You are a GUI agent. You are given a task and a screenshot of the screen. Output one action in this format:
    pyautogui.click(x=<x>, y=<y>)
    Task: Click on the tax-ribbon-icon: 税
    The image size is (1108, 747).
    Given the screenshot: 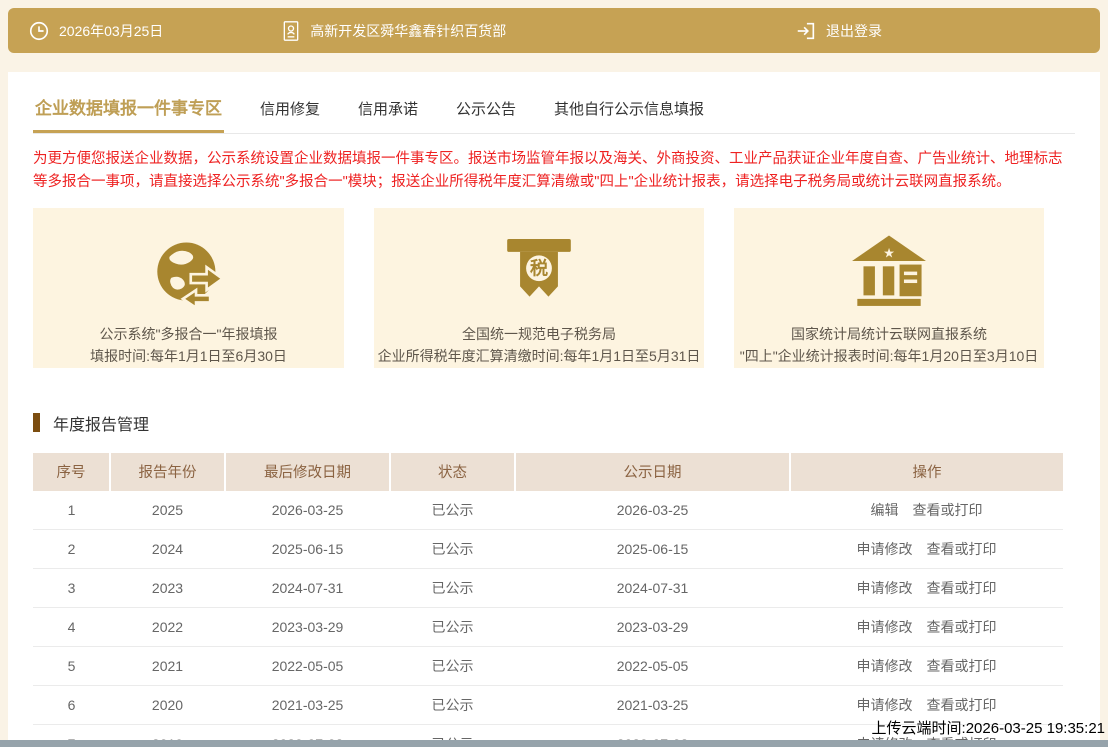 What is the action you would take?
    pyautogui.click(x=539, y=276)
    